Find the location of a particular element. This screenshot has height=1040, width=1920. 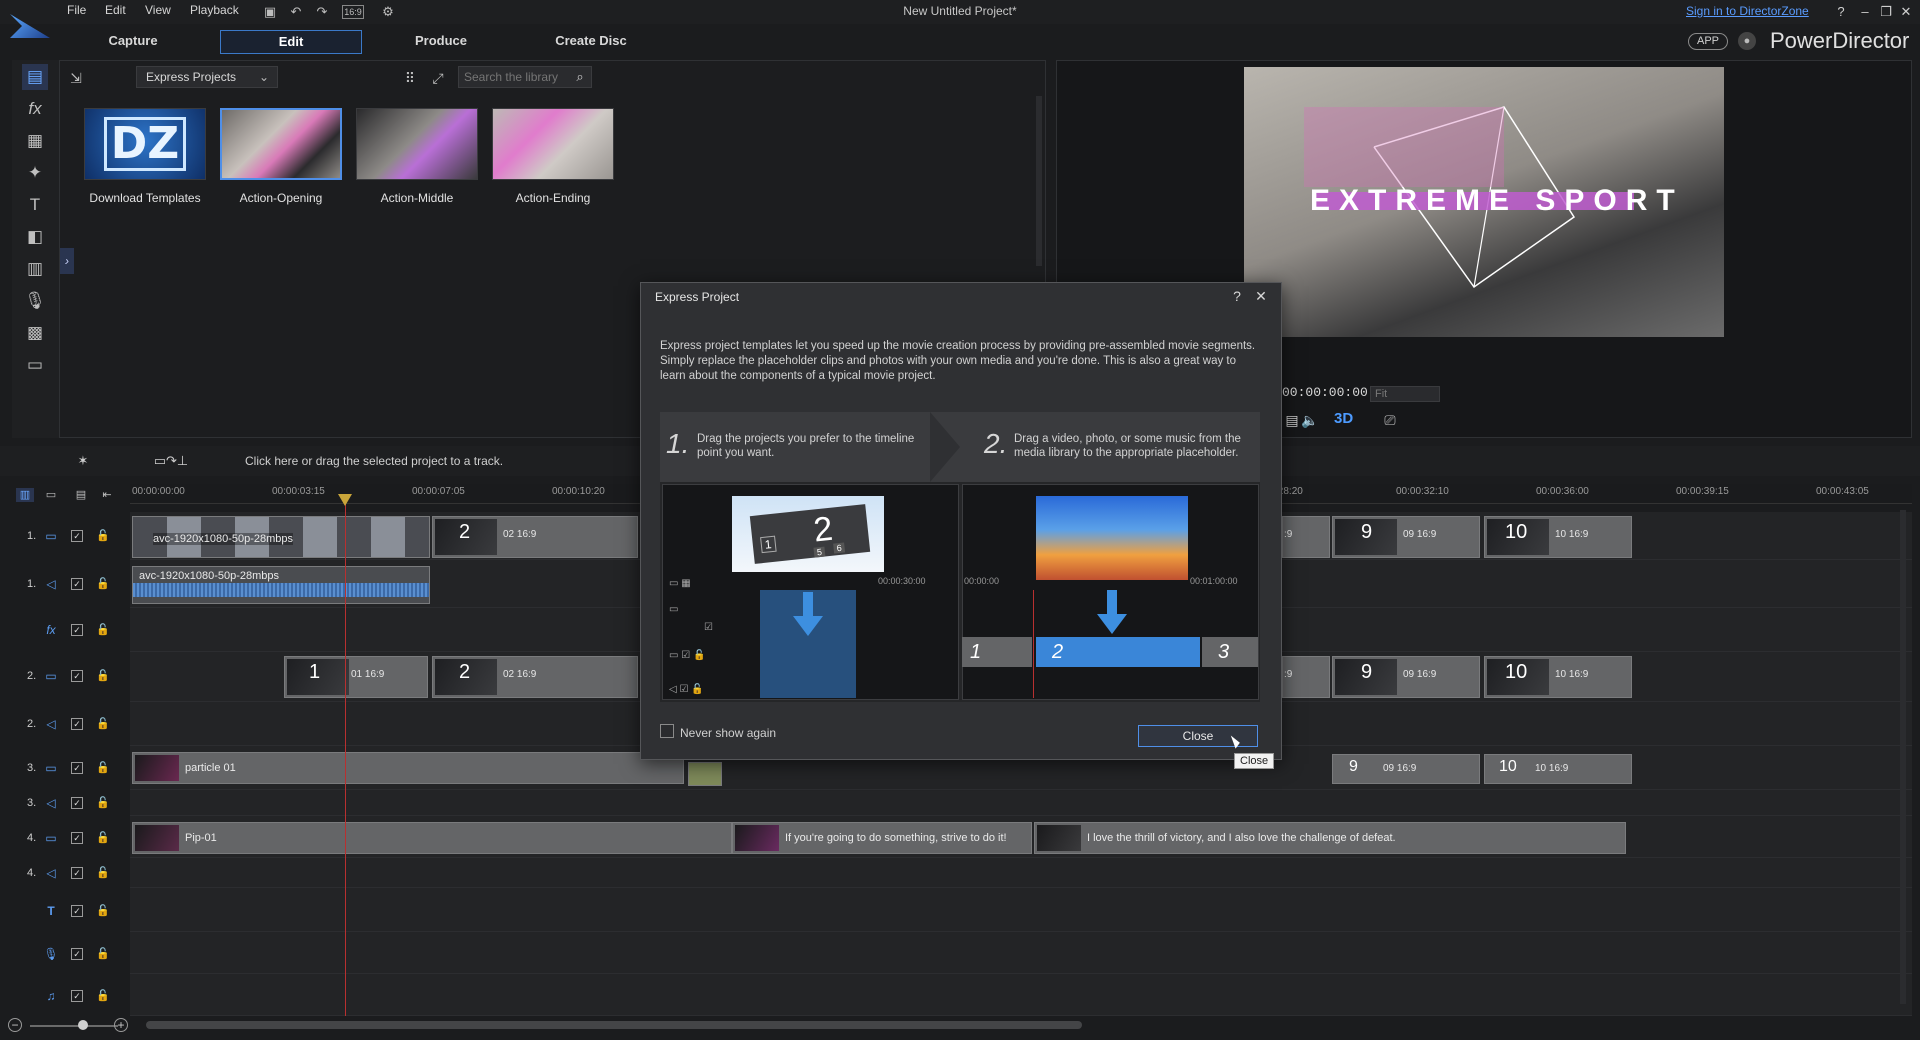

never-show-checkbox is located at coordinates (667, 731).